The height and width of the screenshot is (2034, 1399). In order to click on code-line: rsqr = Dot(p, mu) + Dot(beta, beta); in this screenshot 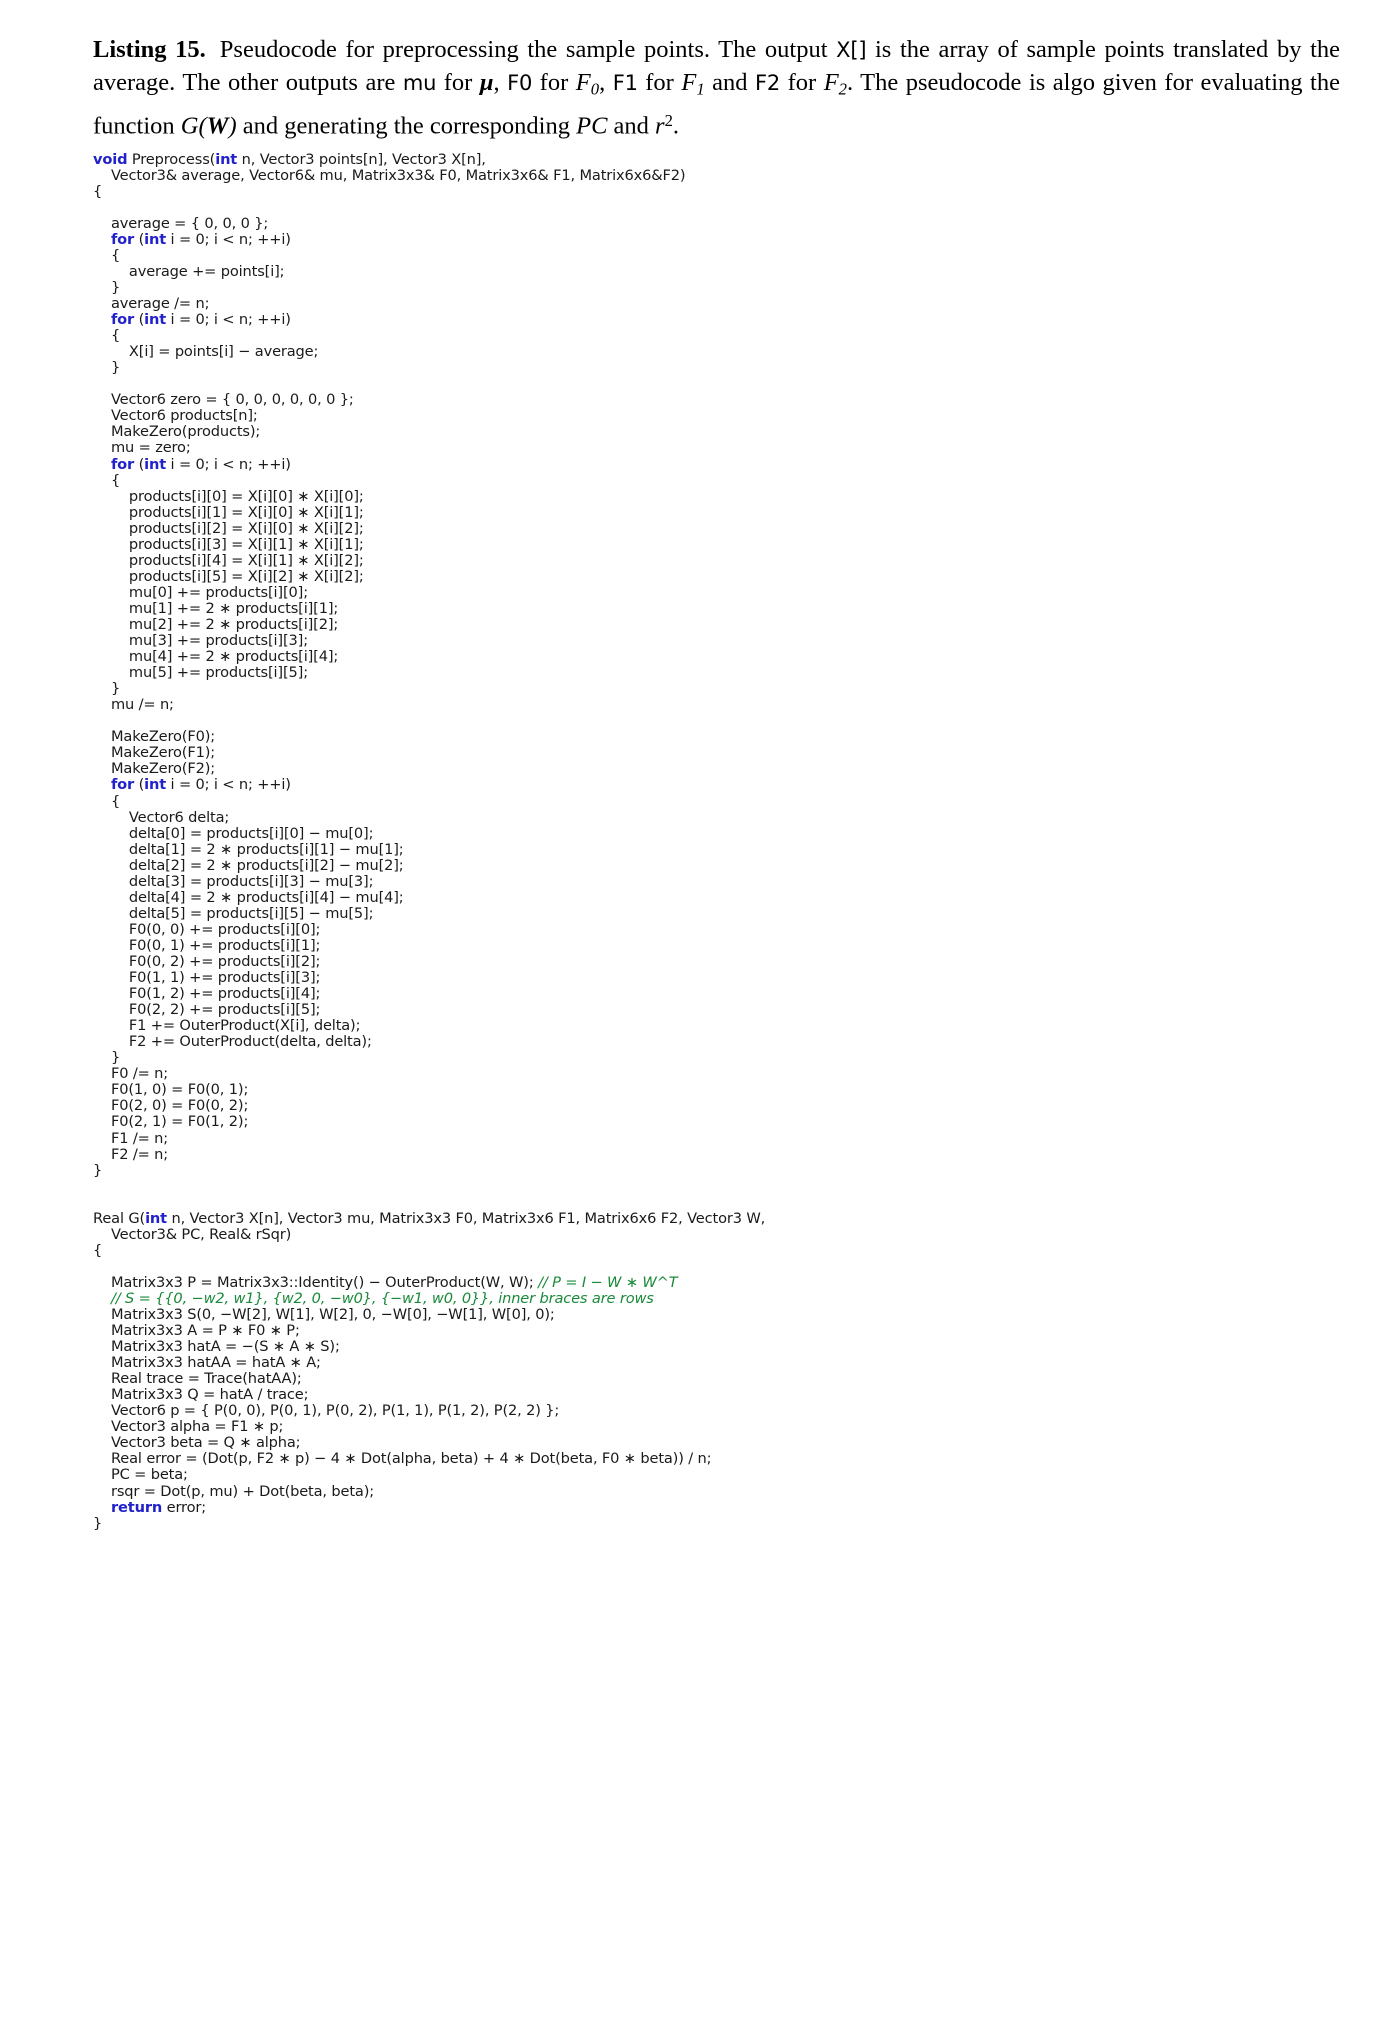, I will do `click(716, 1491)`.